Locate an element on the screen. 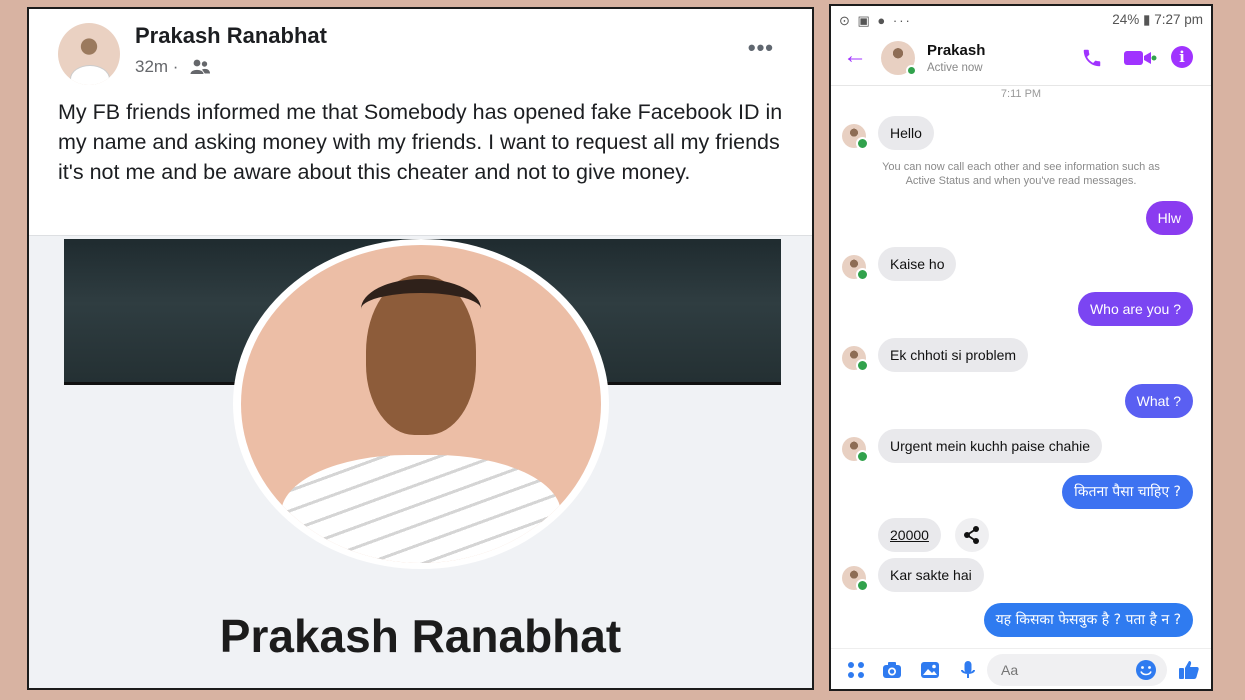 The image size is (1245, 700). status-bar: ⊙ ▣ ● ··· 24% ▮ 7:27 pm is located at coordinates (1021, 20).